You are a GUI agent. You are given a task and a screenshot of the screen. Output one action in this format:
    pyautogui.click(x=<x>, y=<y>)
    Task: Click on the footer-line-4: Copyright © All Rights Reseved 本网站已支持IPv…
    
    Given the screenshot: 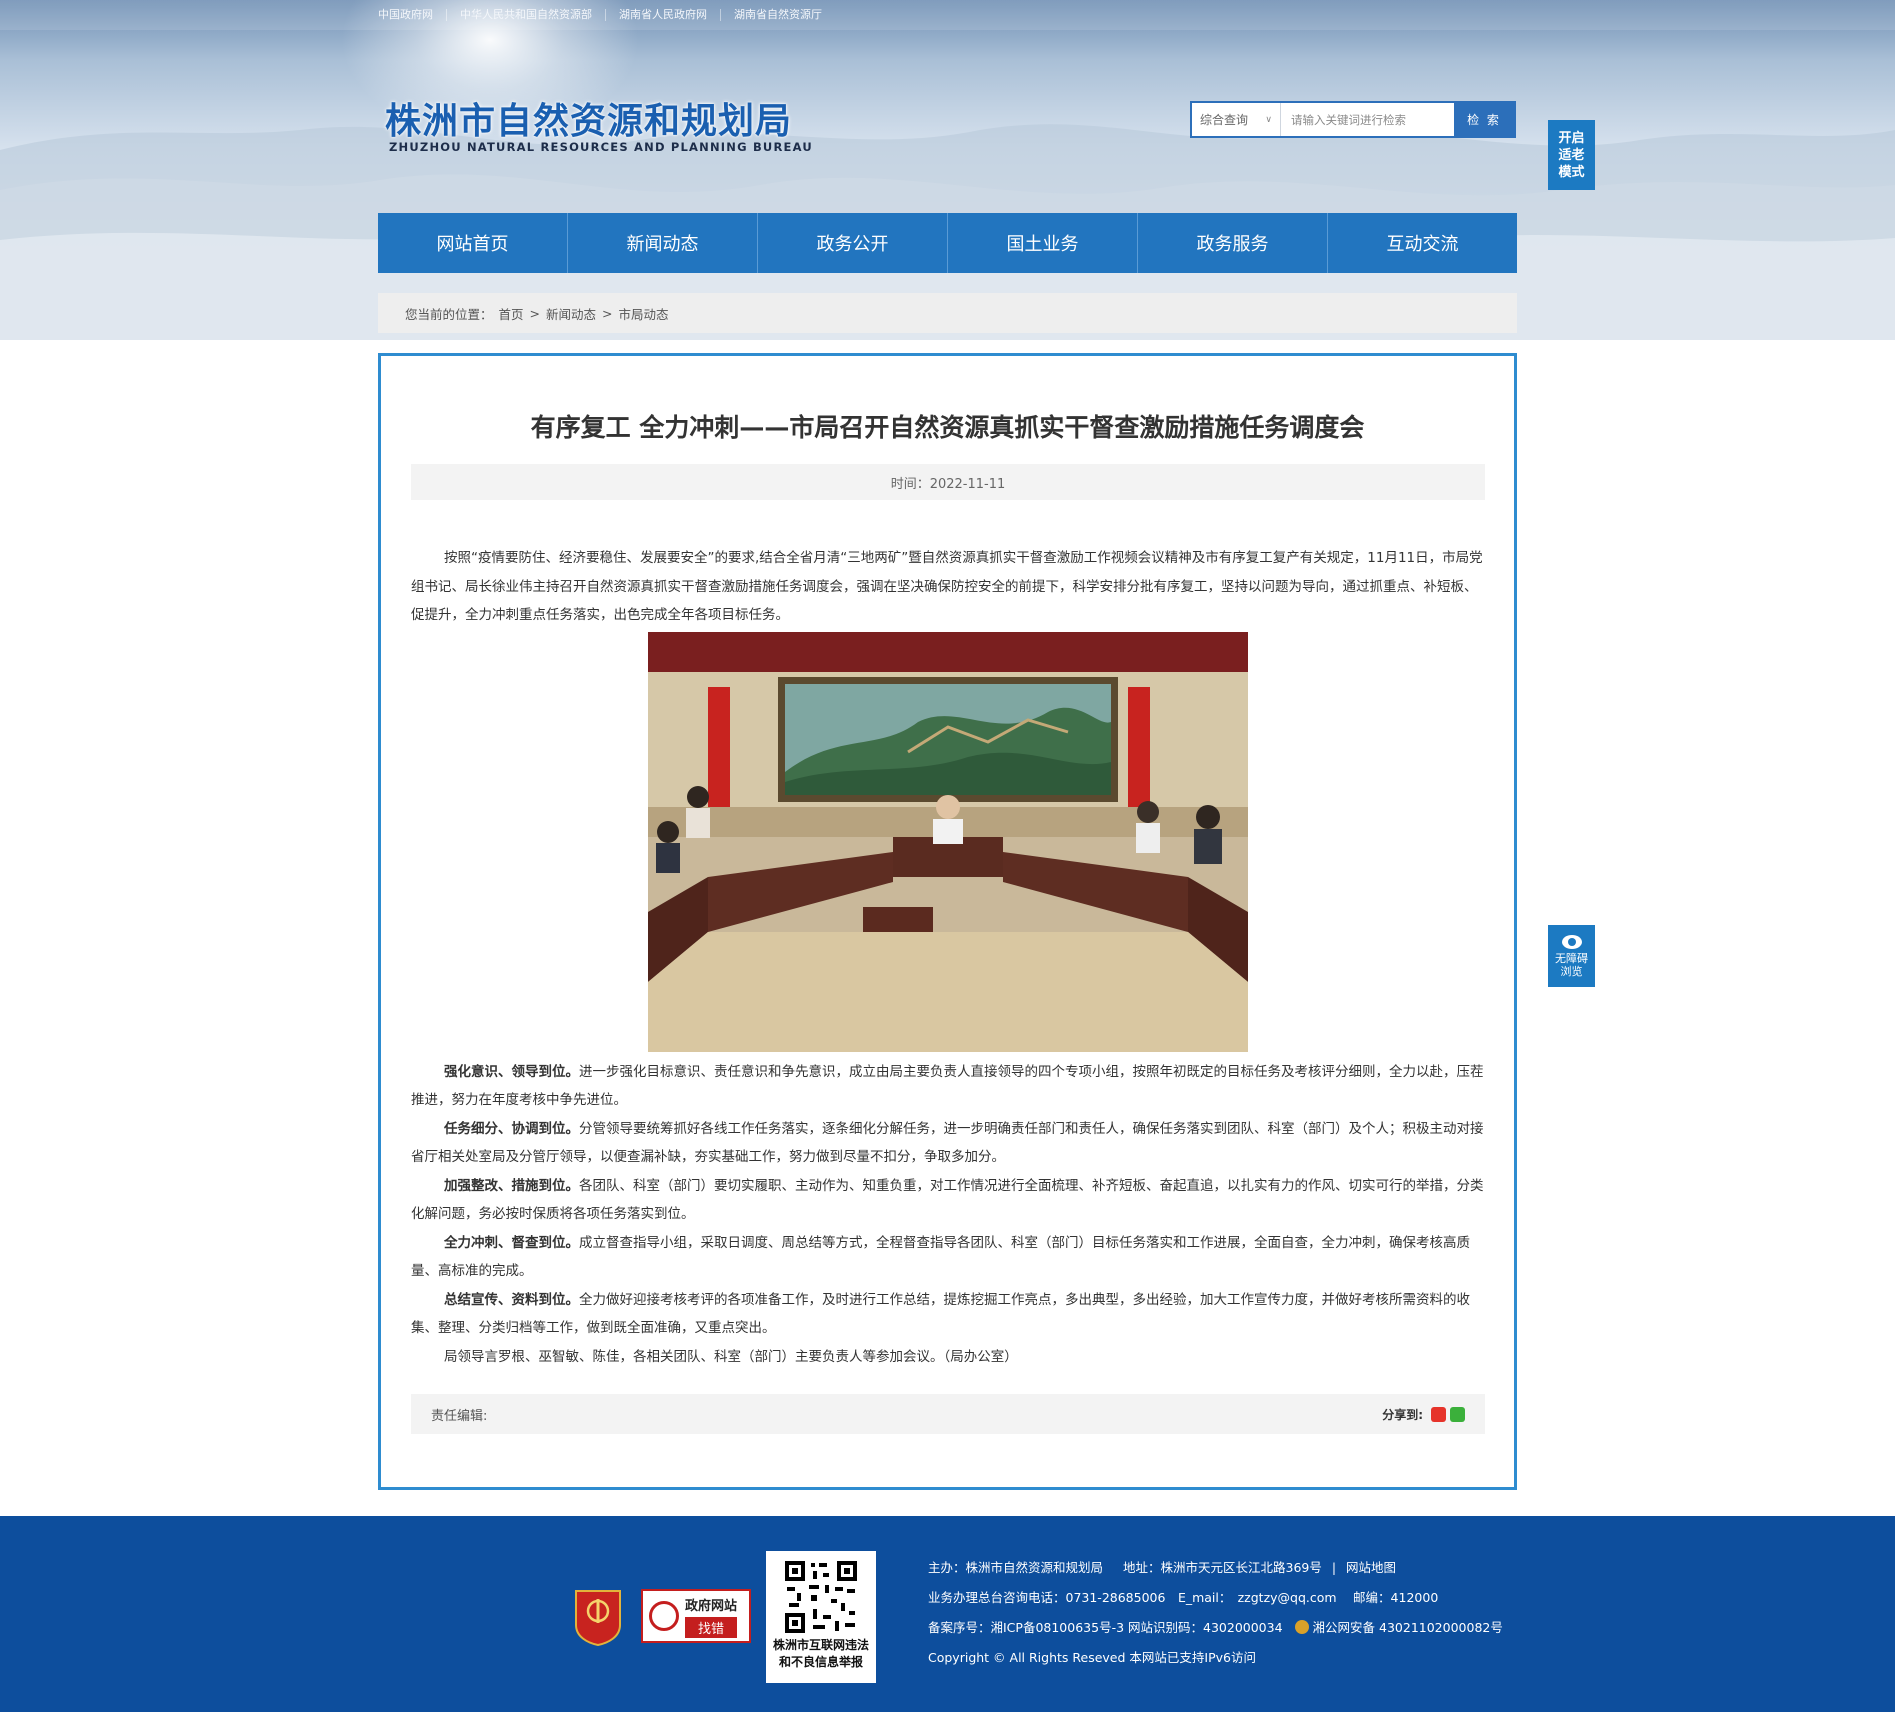 What is the action you would take?
    pyautogui.click(x=1092, y=1657)
    